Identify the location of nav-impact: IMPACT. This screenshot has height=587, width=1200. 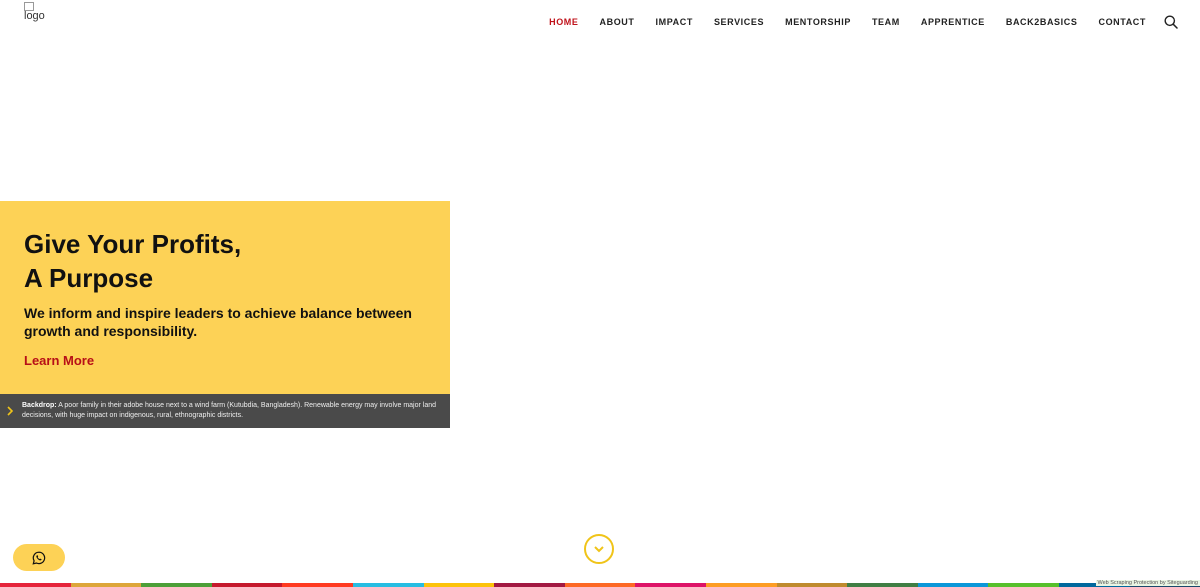
(674, 22).